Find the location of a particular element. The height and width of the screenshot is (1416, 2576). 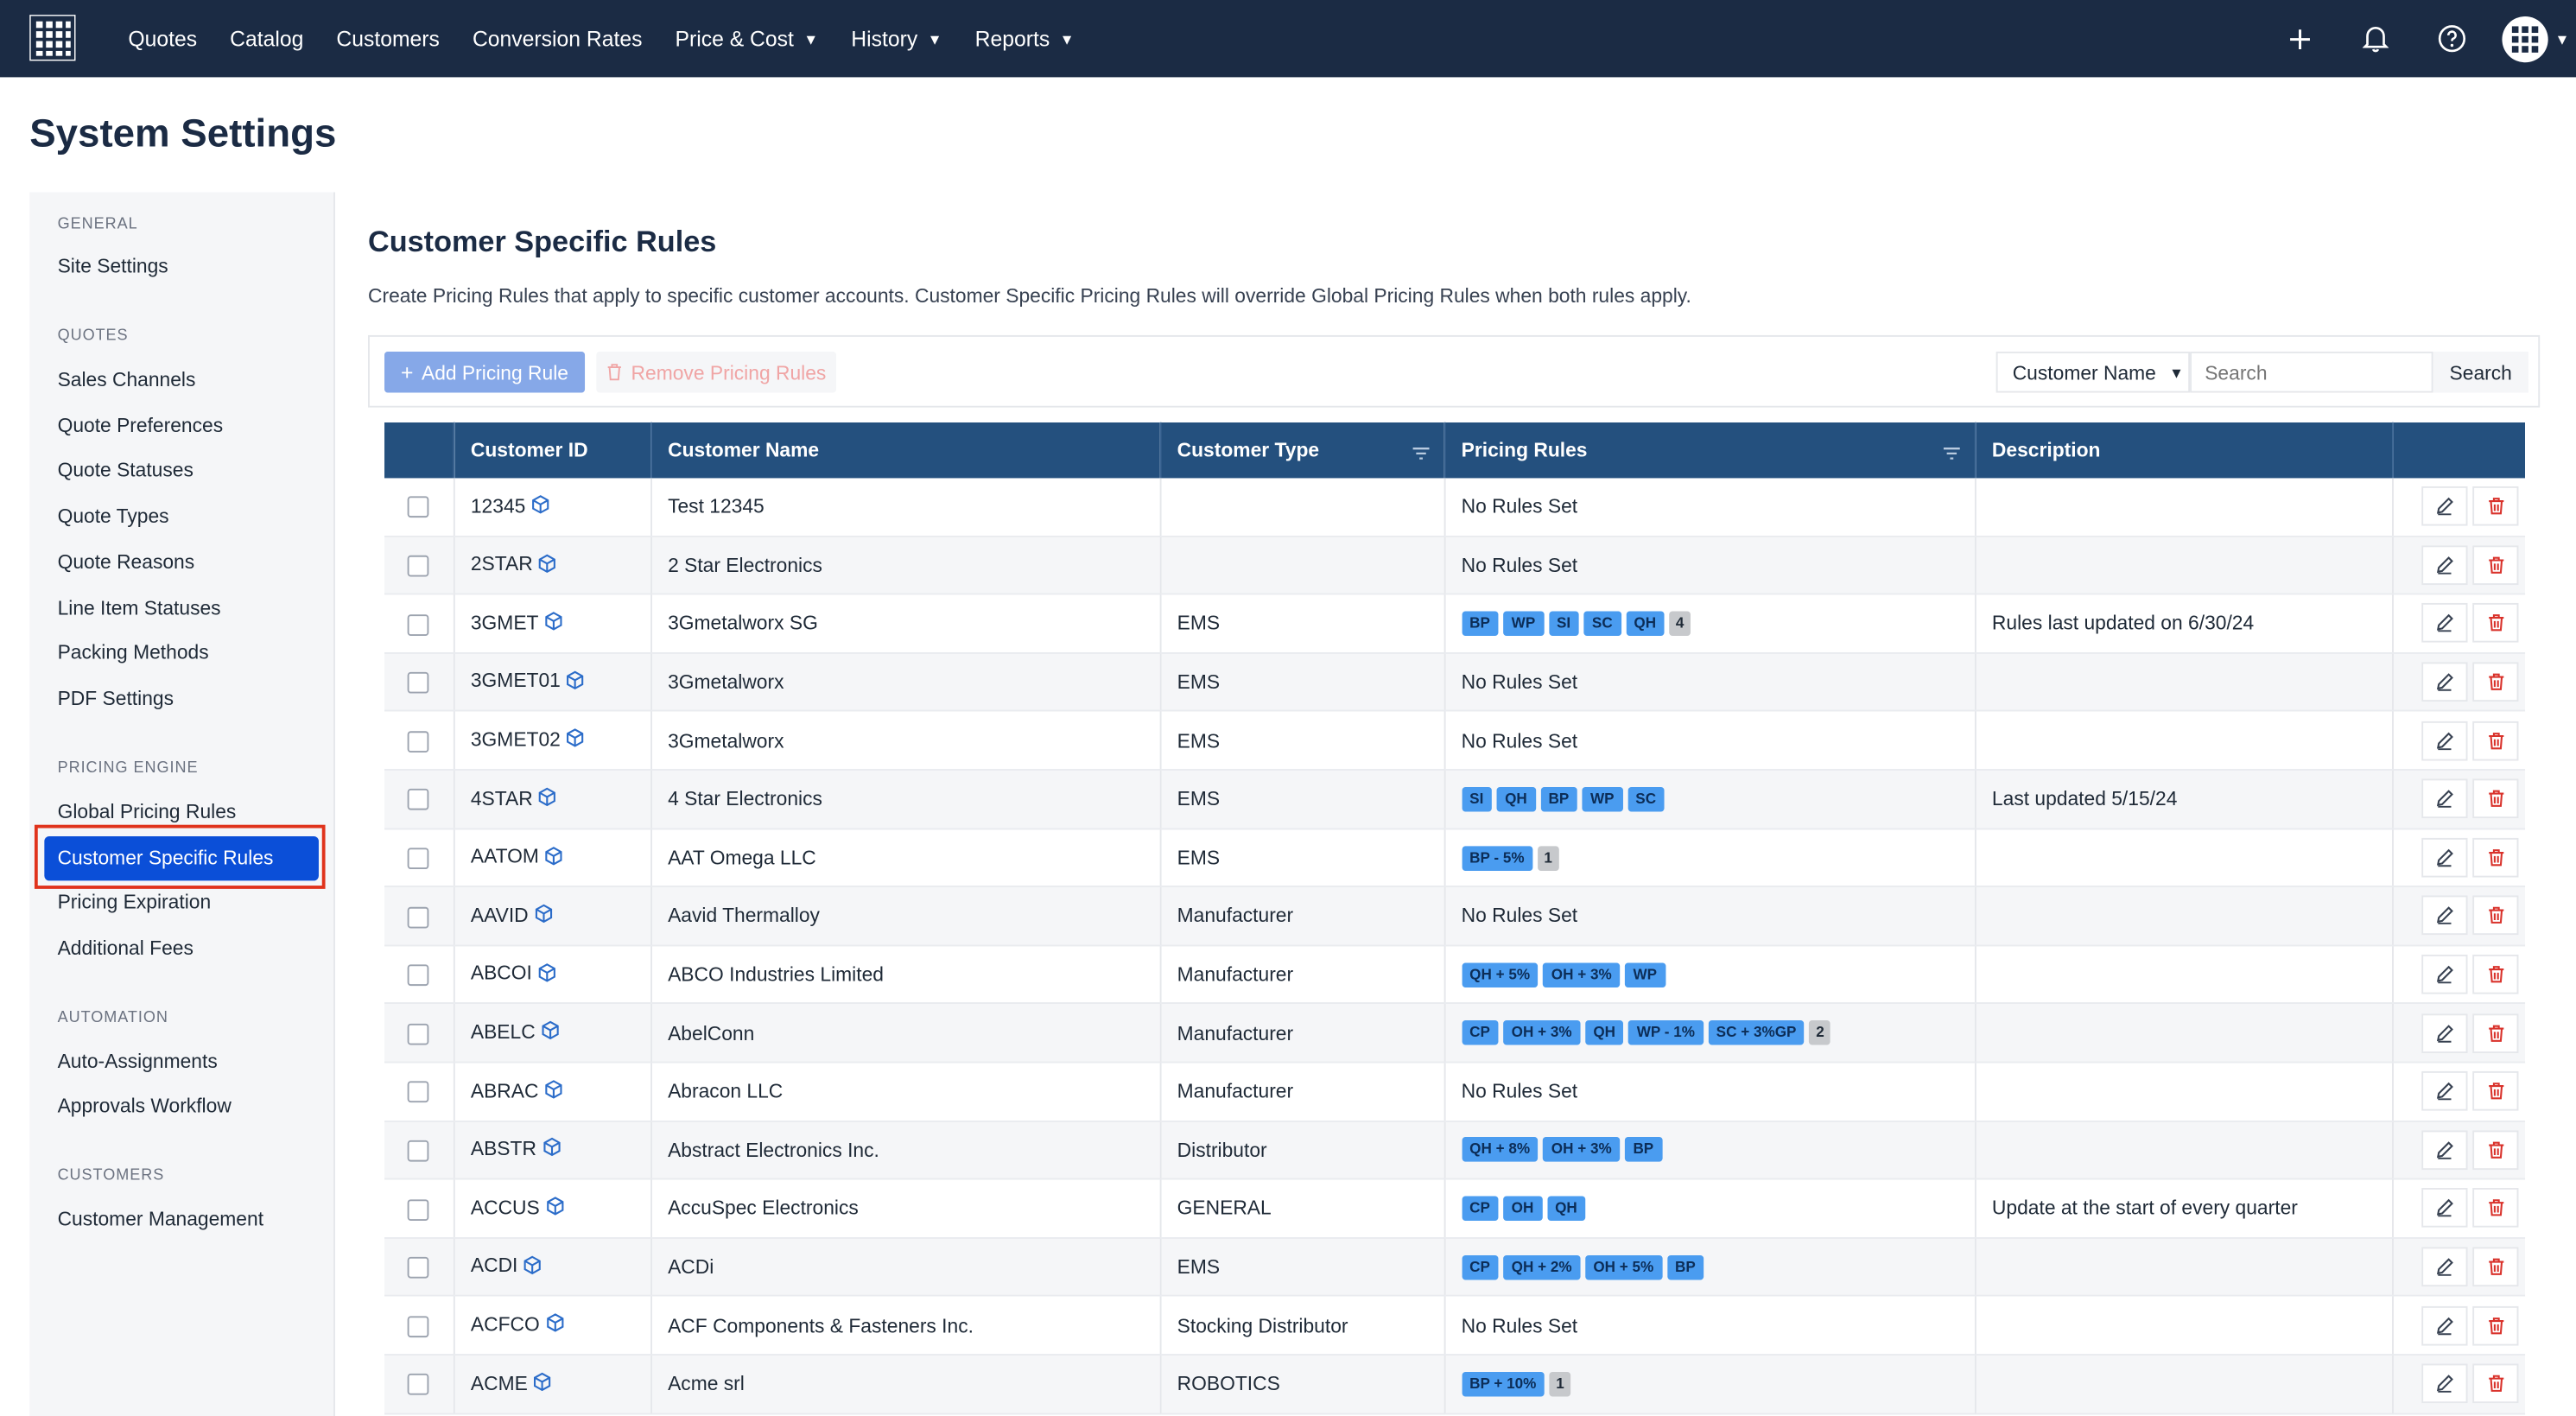

avatar is located at coordinates (2525, 39).